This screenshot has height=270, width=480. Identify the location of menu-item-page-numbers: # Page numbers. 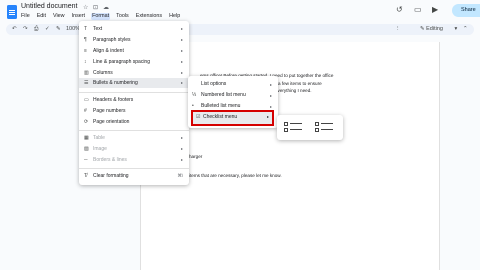
(134, 111).